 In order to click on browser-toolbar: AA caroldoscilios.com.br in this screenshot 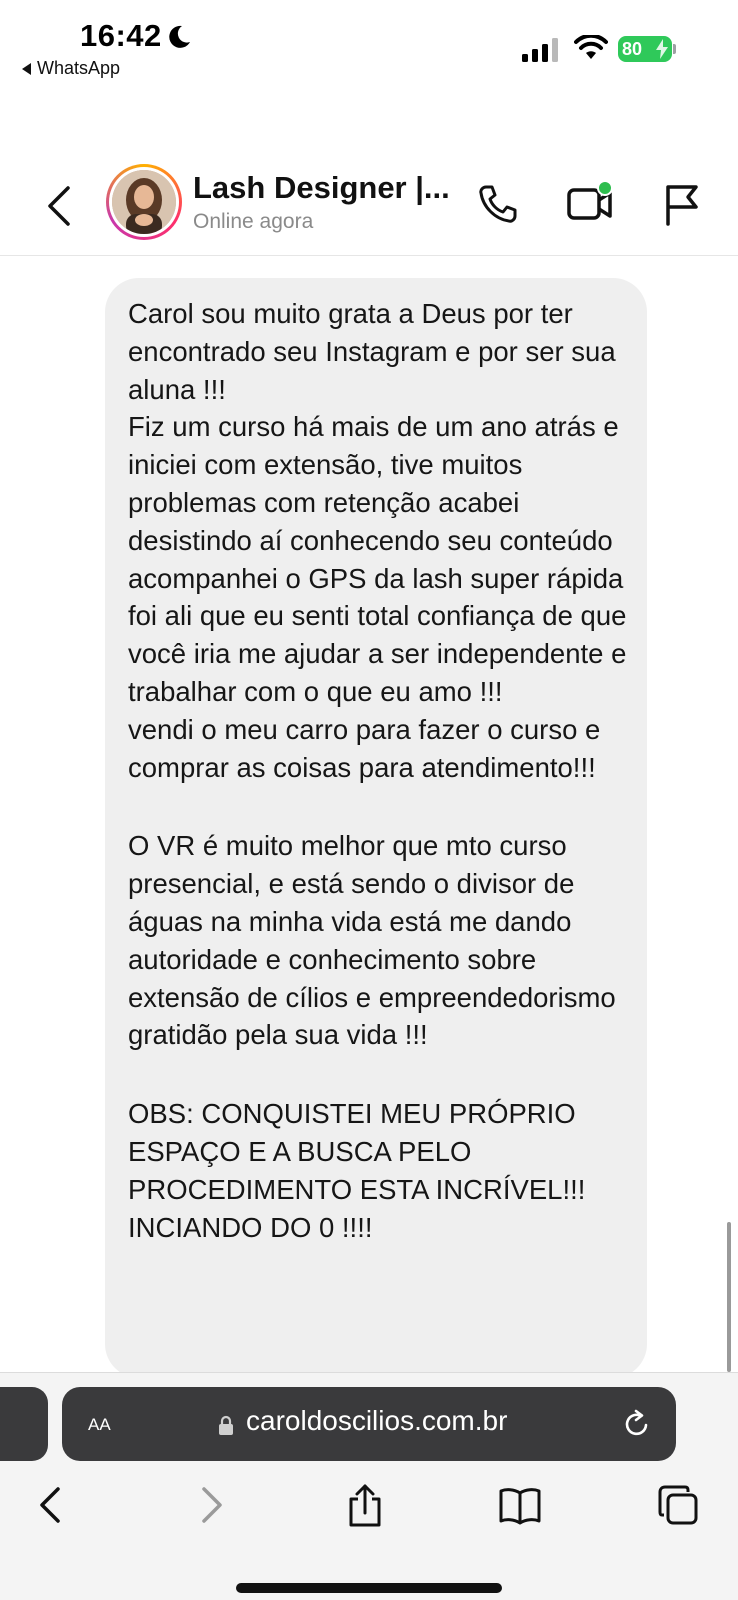, I will do `click(369, 1486)`.